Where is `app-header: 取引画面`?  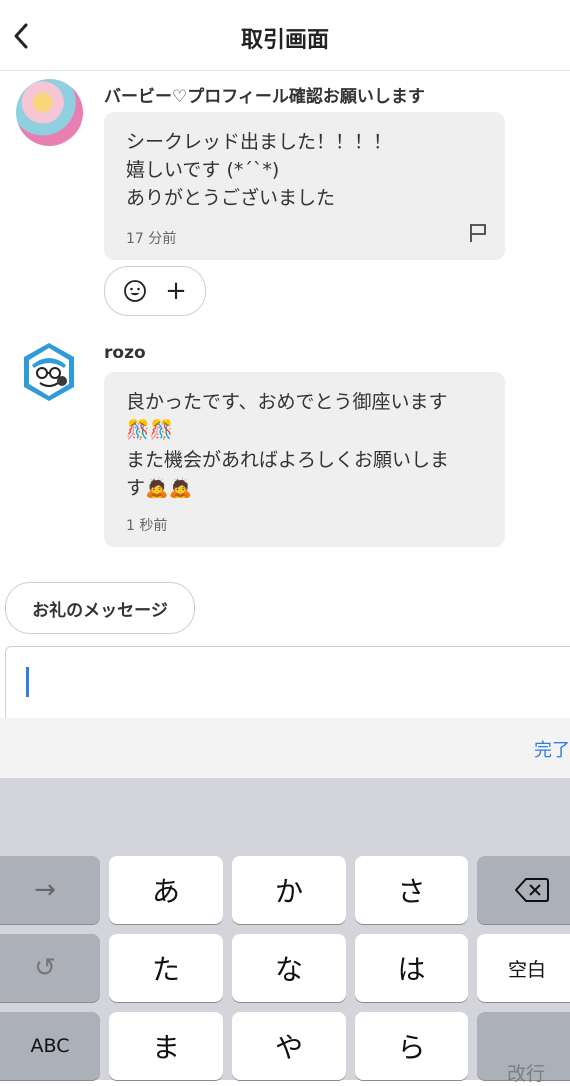 app-header: 取引画面 is located at coordinates (285, 35).